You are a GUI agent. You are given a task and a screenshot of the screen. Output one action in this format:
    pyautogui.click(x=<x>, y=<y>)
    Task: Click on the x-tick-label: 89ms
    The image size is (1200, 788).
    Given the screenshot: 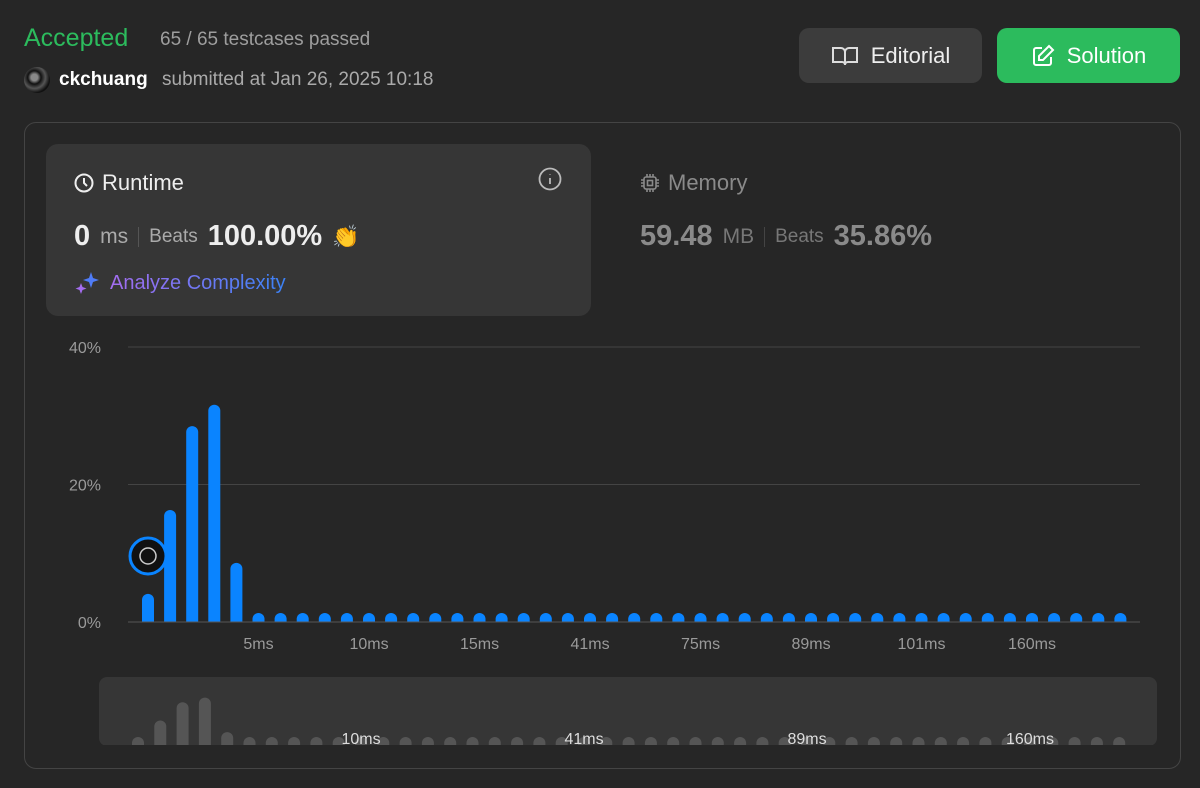 What is the action you would take?
    pyautogui.click(x=810, y=644)
    